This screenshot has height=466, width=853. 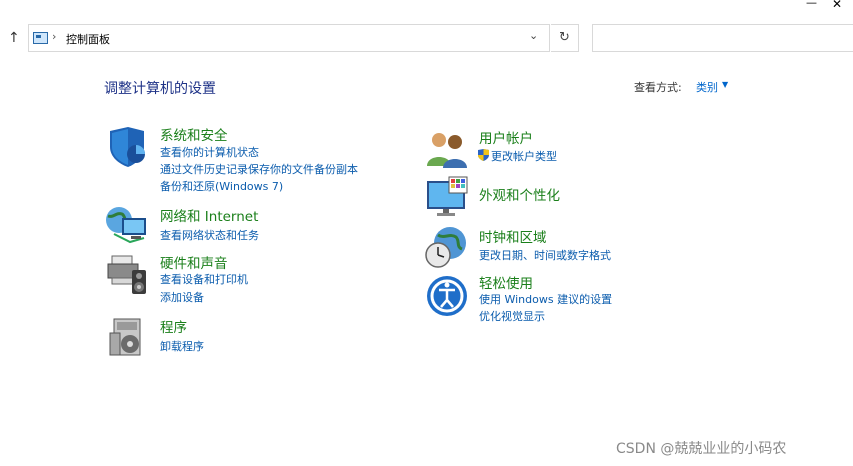 What do you see at coordinates (658, 87) in the screenshot?
I see `view-by-label: 查看方式:` at bounding box center [658, 87].